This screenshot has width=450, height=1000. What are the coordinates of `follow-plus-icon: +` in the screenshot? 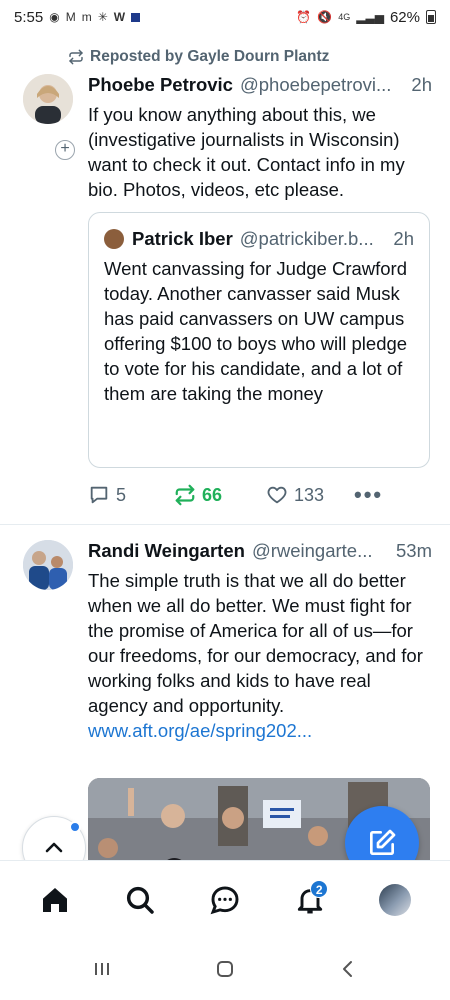 It's located at (65, 150).